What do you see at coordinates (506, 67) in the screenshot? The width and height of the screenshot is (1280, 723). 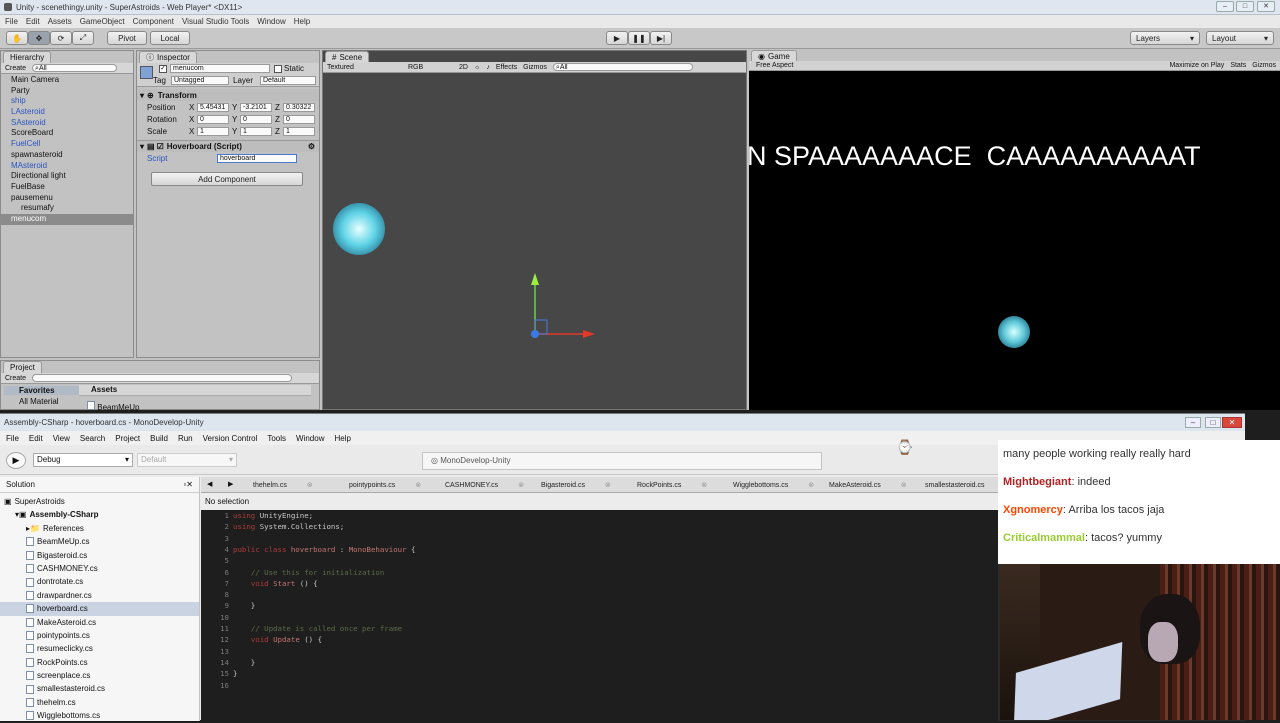 I see `effects-dropdown: Effects` at bounding box center [506, 67].